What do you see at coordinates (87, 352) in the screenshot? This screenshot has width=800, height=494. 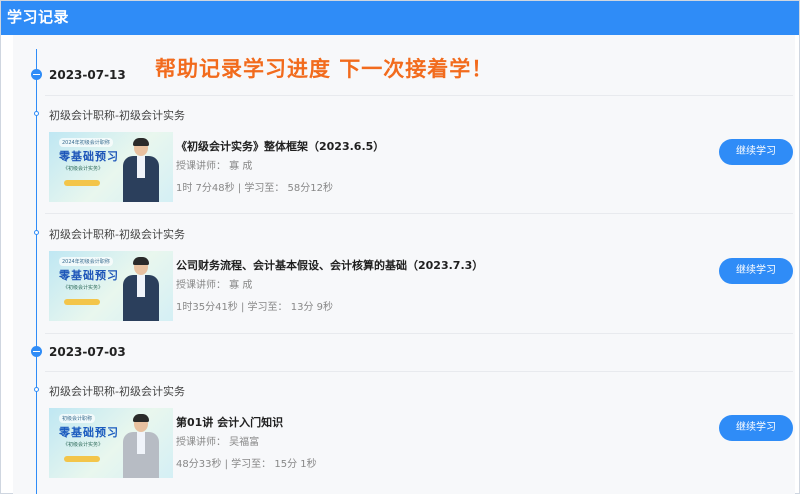 I see `date-heading: 2023-07-03` at bounding box center [87, 352].